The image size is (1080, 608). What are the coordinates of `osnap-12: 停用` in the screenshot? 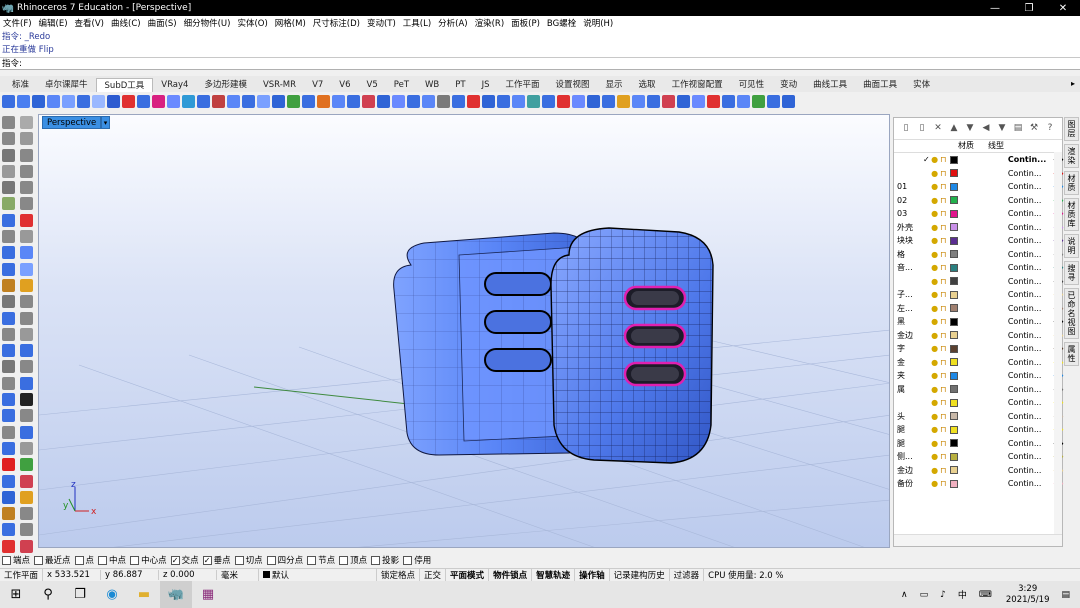 It's located at (417, 560).